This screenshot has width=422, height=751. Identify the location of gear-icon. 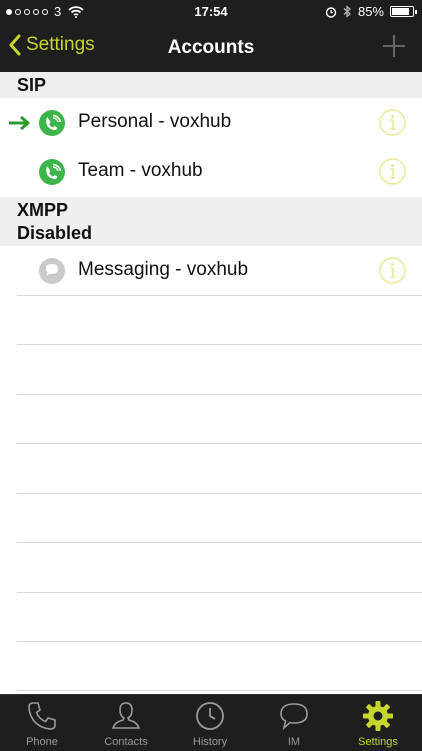
(378, 716).